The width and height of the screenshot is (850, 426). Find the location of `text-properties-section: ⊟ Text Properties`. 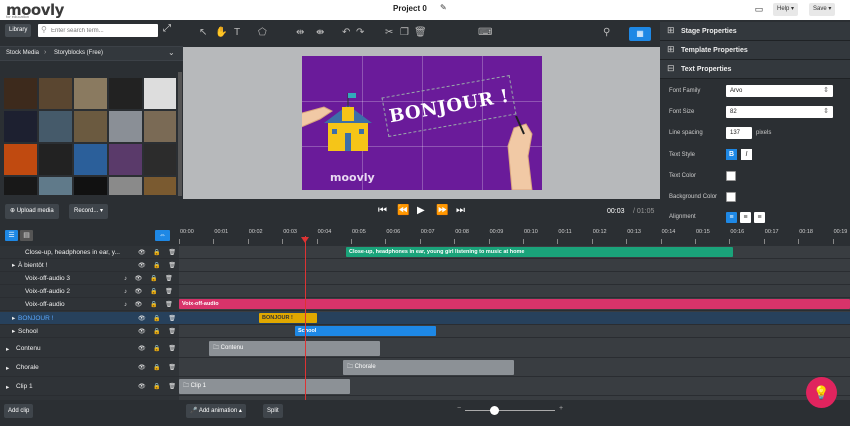

text-properties-section: ⊟ Text Properties is located at coordinates (755, 69).